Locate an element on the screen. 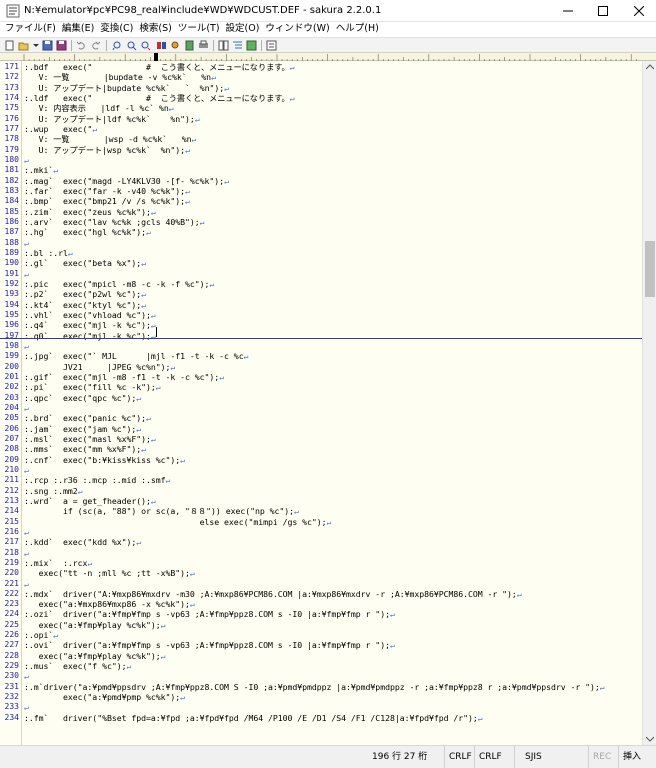 Image resolution: width=656 pixels, height=768 pixels. editor-line: 233 ↵ is located at coordinates (321, 707).